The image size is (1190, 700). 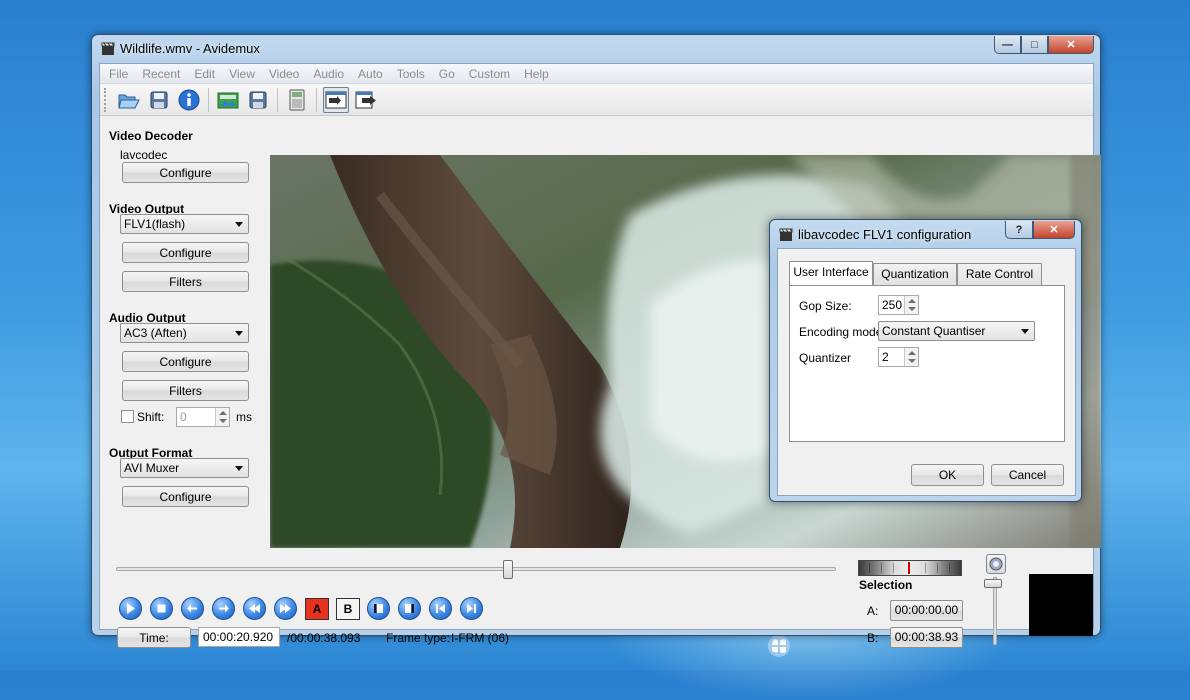 I want to click on next-keyframe-icon, so click(x=285, y=608).